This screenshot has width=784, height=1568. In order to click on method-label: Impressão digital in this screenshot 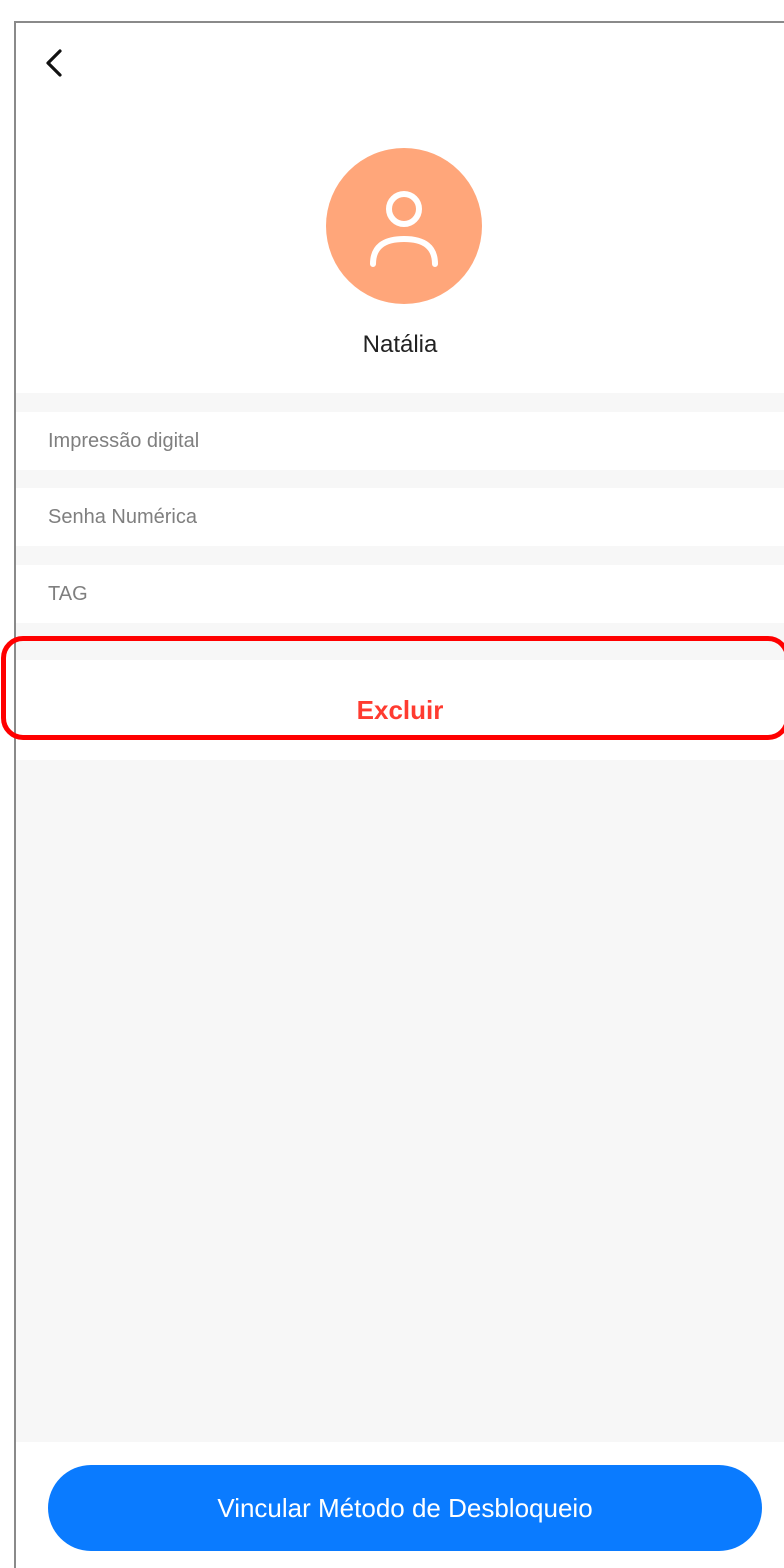, I will do `click(124, 440)`.